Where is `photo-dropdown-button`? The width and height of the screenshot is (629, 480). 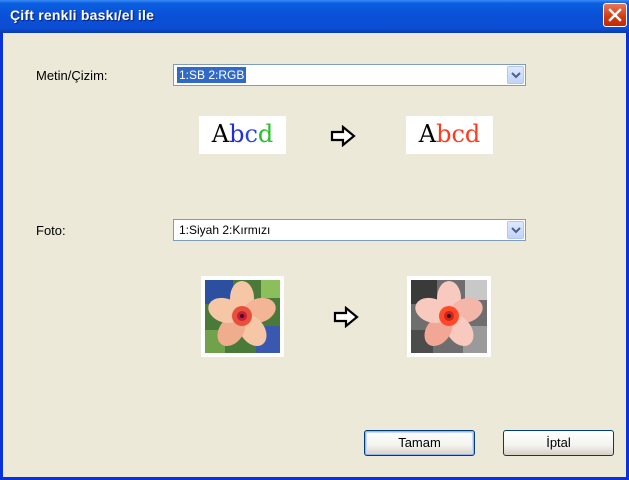 photo-dropdown-button is located at coordinates (515, 230).